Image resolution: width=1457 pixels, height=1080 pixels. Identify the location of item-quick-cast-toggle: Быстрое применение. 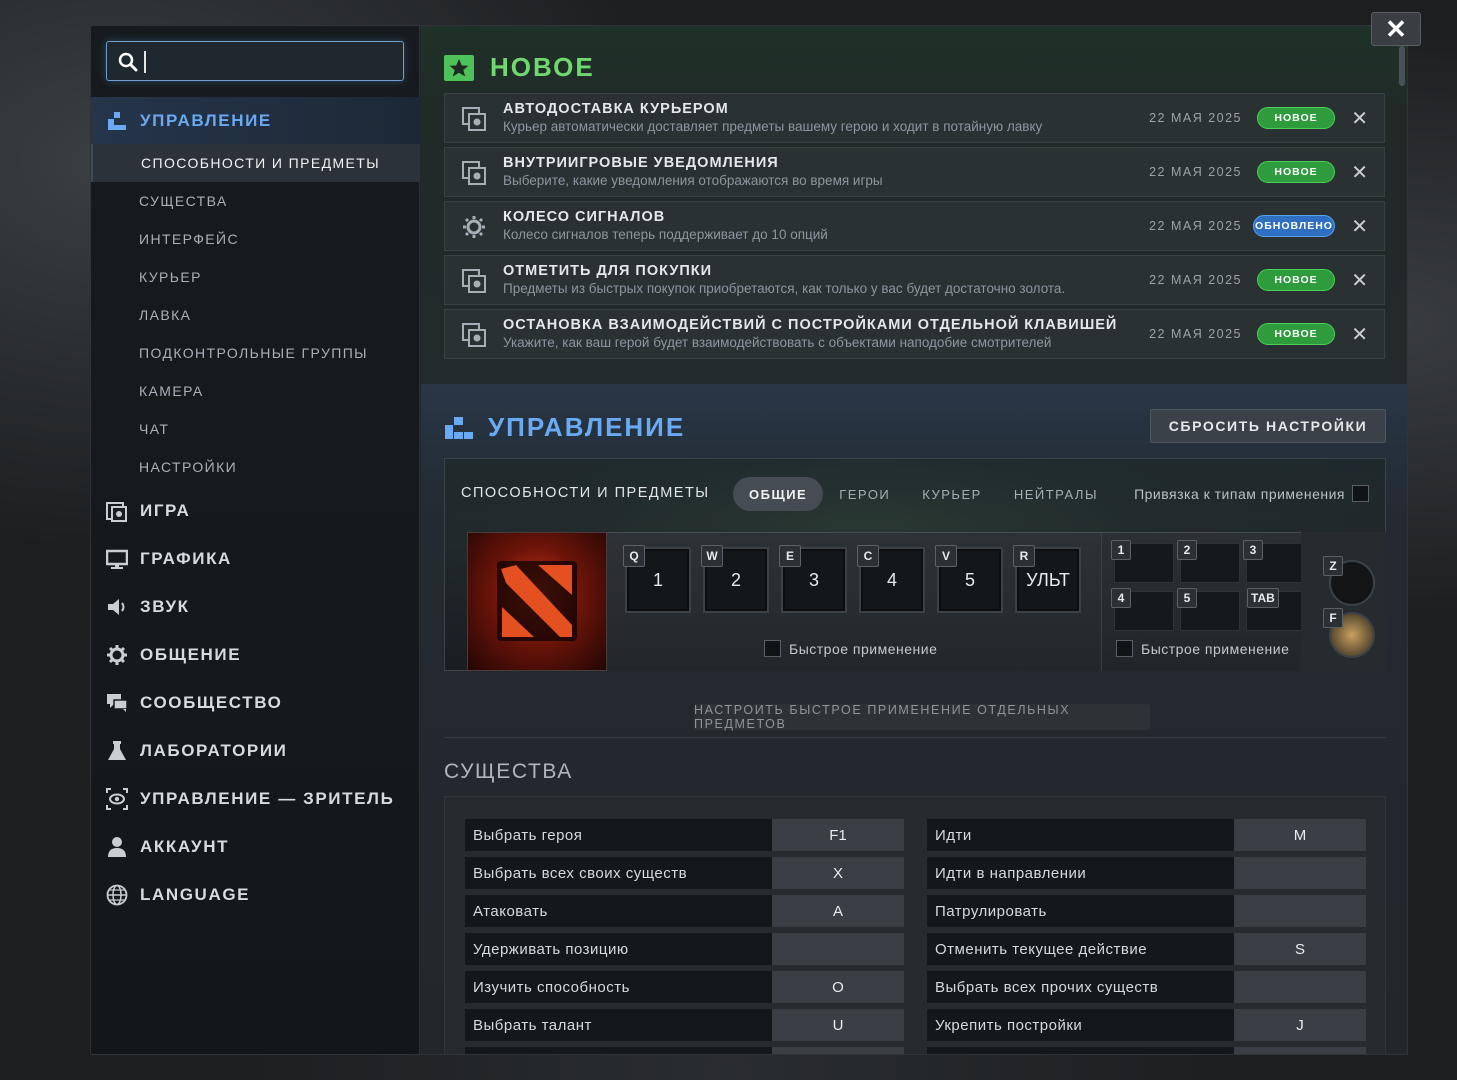
(1202, 648).